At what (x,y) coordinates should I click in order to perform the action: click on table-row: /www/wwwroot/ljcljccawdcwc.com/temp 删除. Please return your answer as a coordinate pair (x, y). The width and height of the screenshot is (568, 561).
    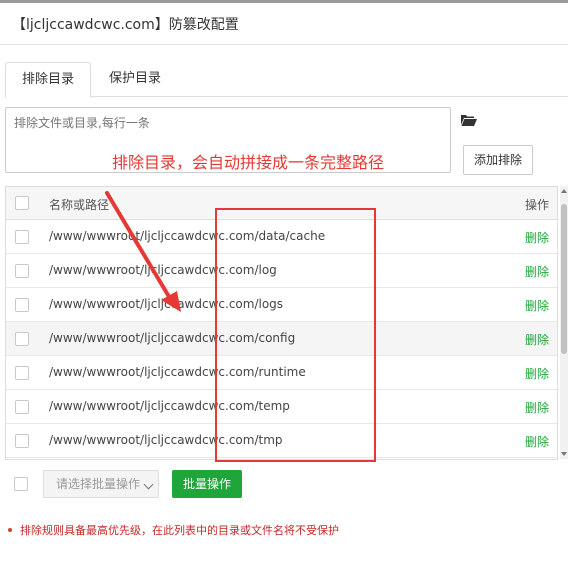
    Looking at the image, I should click on (281, 407).